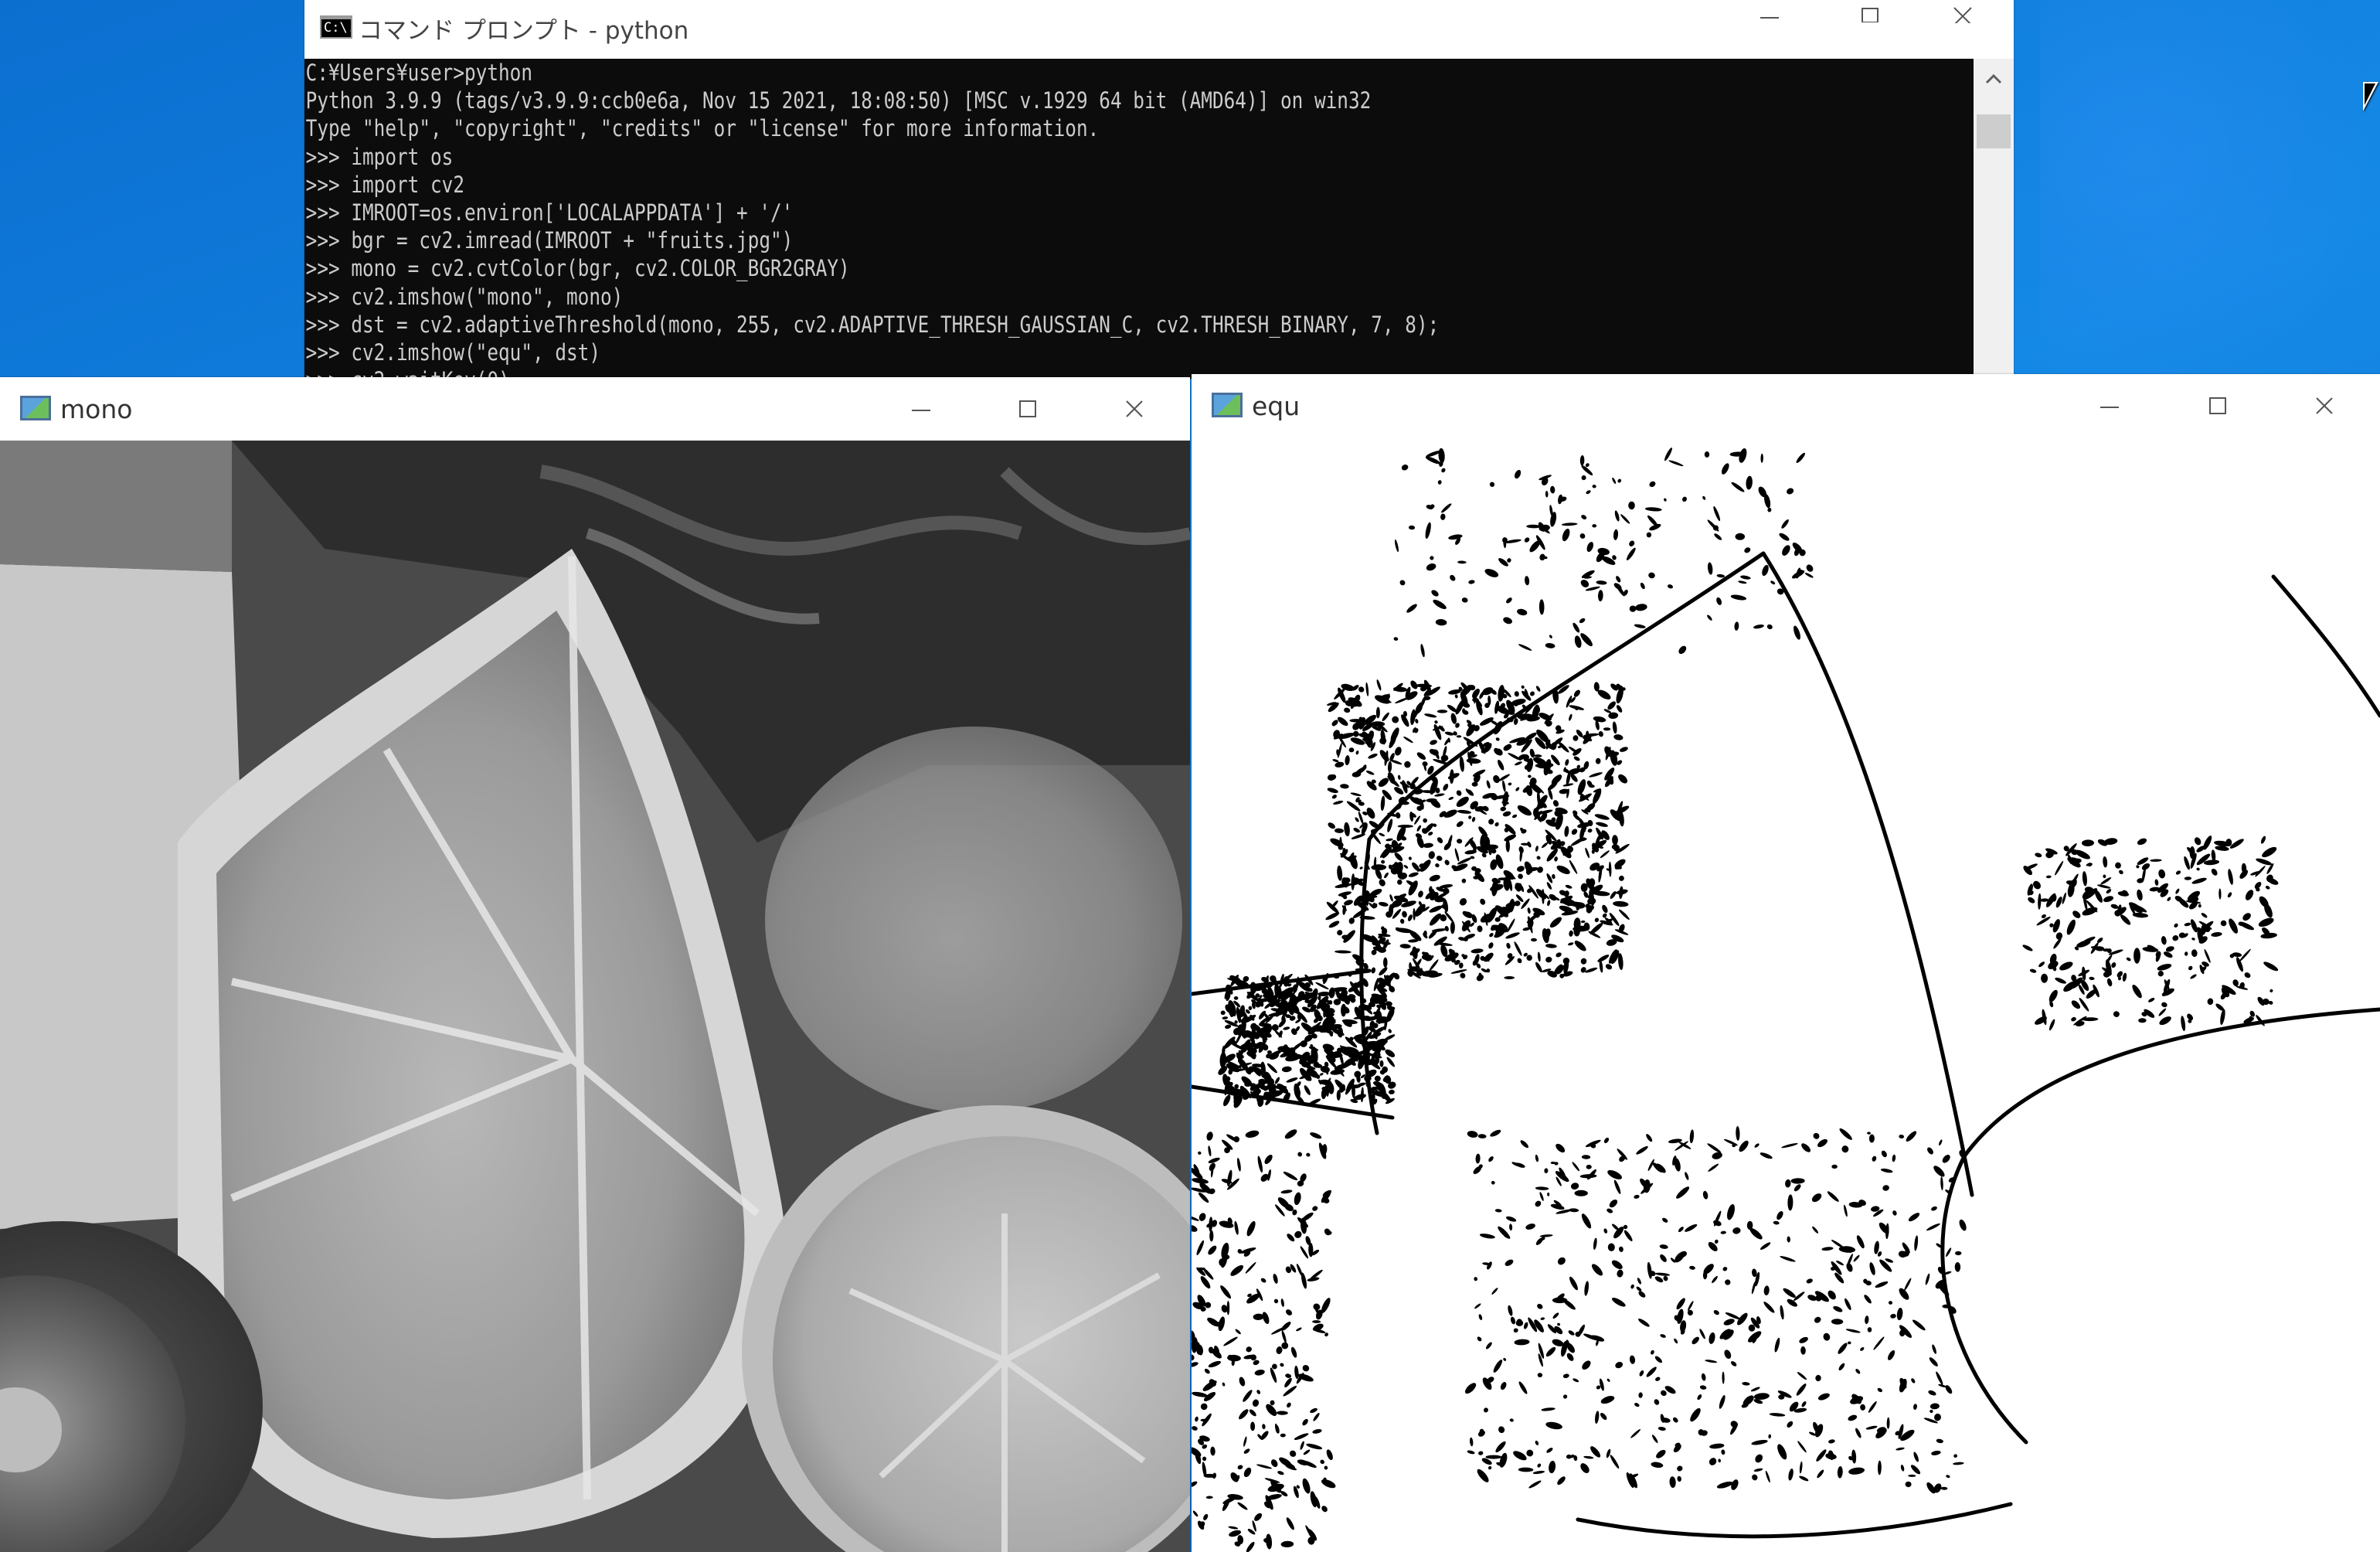 Image resolution: width=2380 pixels, height=1552 pixels. What do you see at coordinates (1786, 405) in the screenshot?
I see `equ-titlebar: equ` at bounding box center [1786, 405].